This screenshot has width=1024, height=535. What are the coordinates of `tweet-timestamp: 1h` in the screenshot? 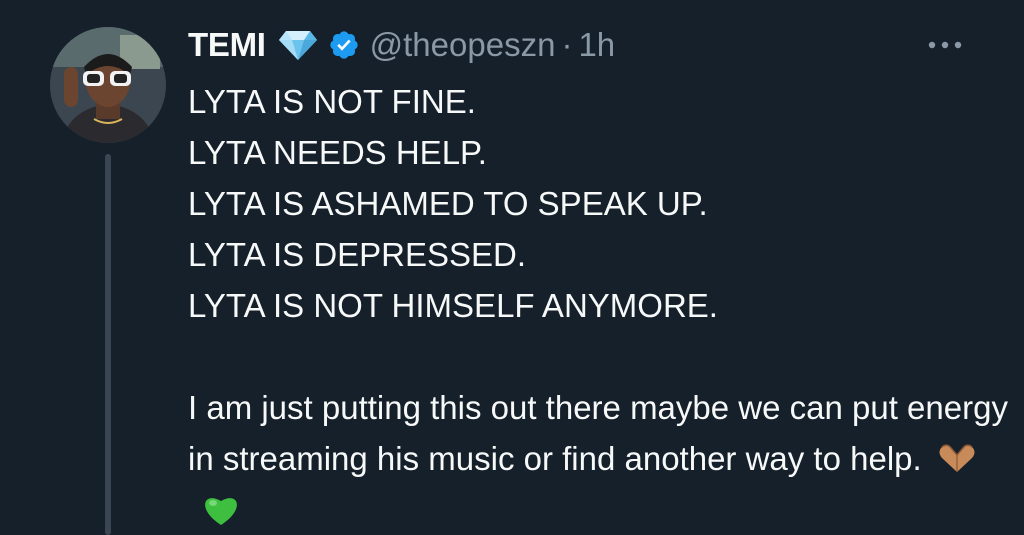 It's located at (596, 45).